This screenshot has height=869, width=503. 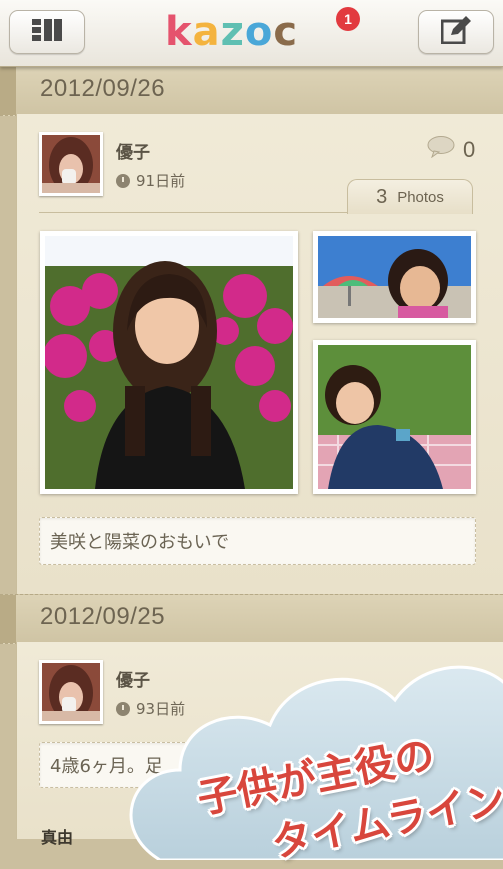 I want to click on post-date: 2012/09/26, so click(x=103, y=88).